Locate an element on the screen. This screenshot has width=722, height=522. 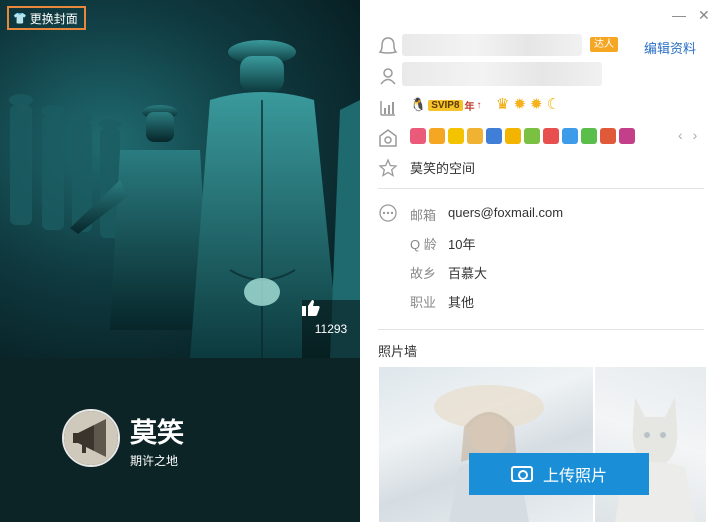
avatar is located at coordinates (91, 438).